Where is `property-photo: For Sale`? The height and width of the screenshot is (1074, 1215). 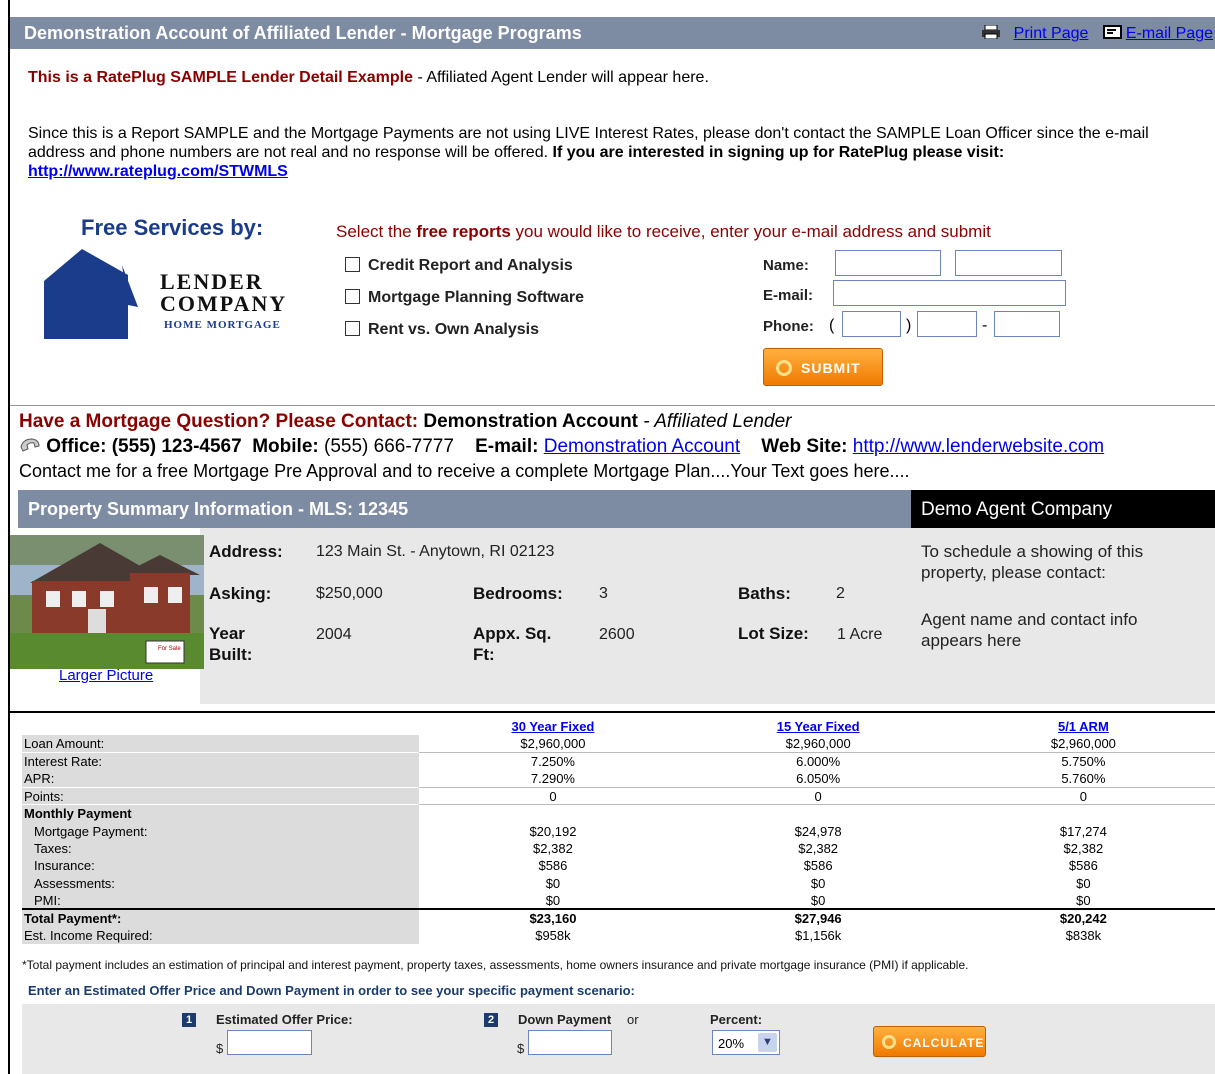
property-photo: For Sale is located at coordinates (107, 602).